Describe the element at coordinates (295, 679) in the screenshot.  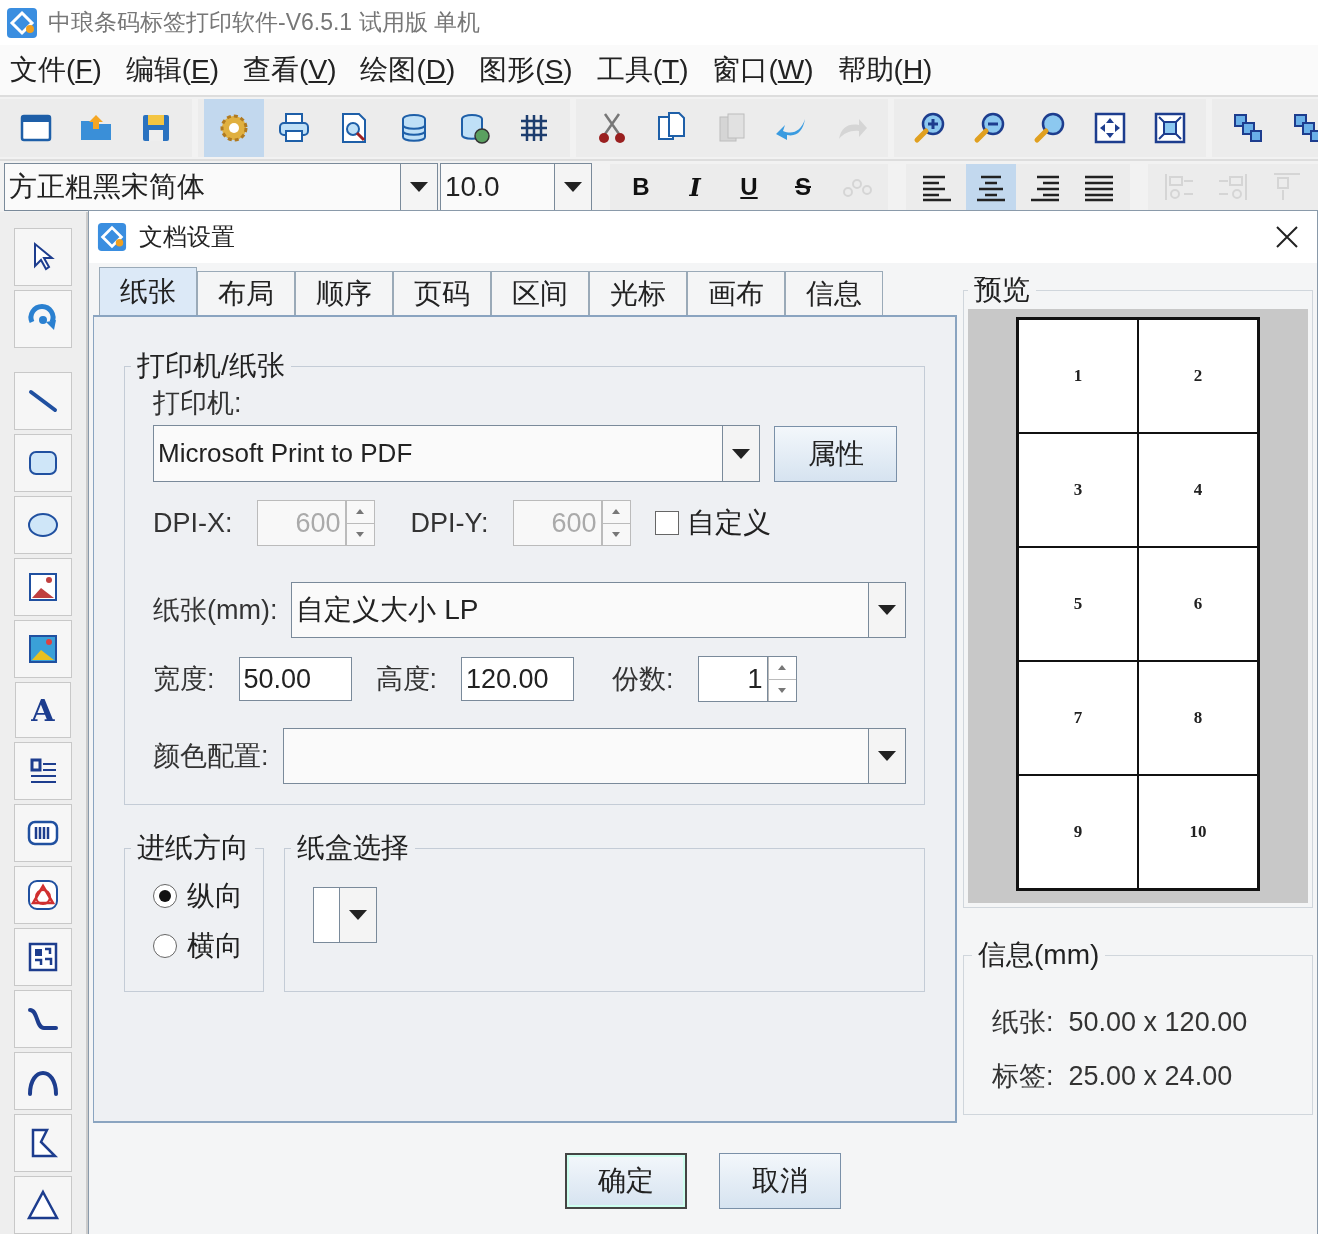
I see `width-field: 50.00` at that location.